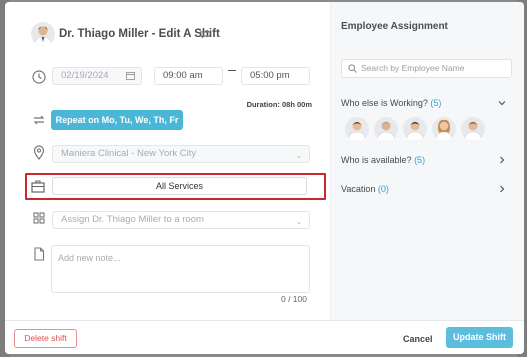  What do you see at coordinates (275, 76) in the screenshot?
I see `end-time-field: 05:00 pm` at bounding box center [275, 76].